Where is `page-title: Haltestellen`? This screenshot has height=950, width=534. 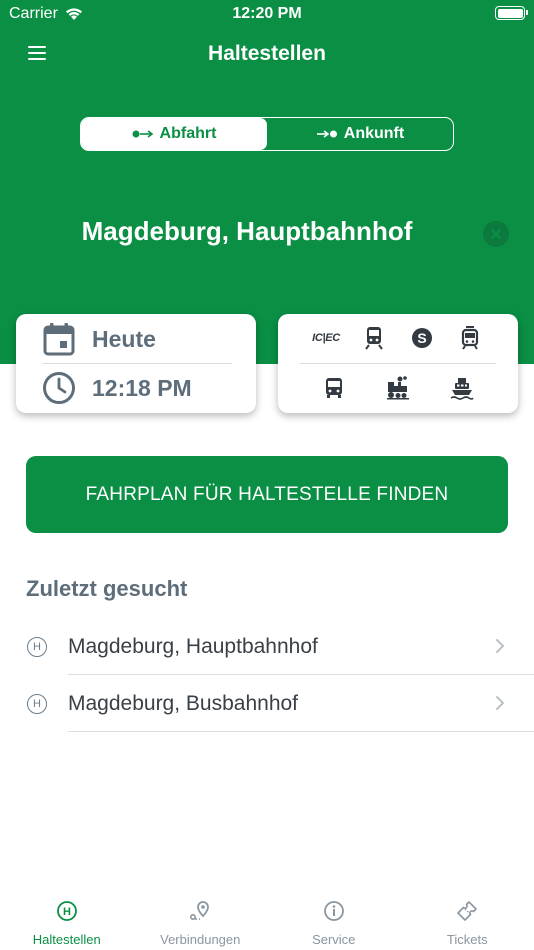 page-title: Haltestellen is located at coordinates (267, 53).